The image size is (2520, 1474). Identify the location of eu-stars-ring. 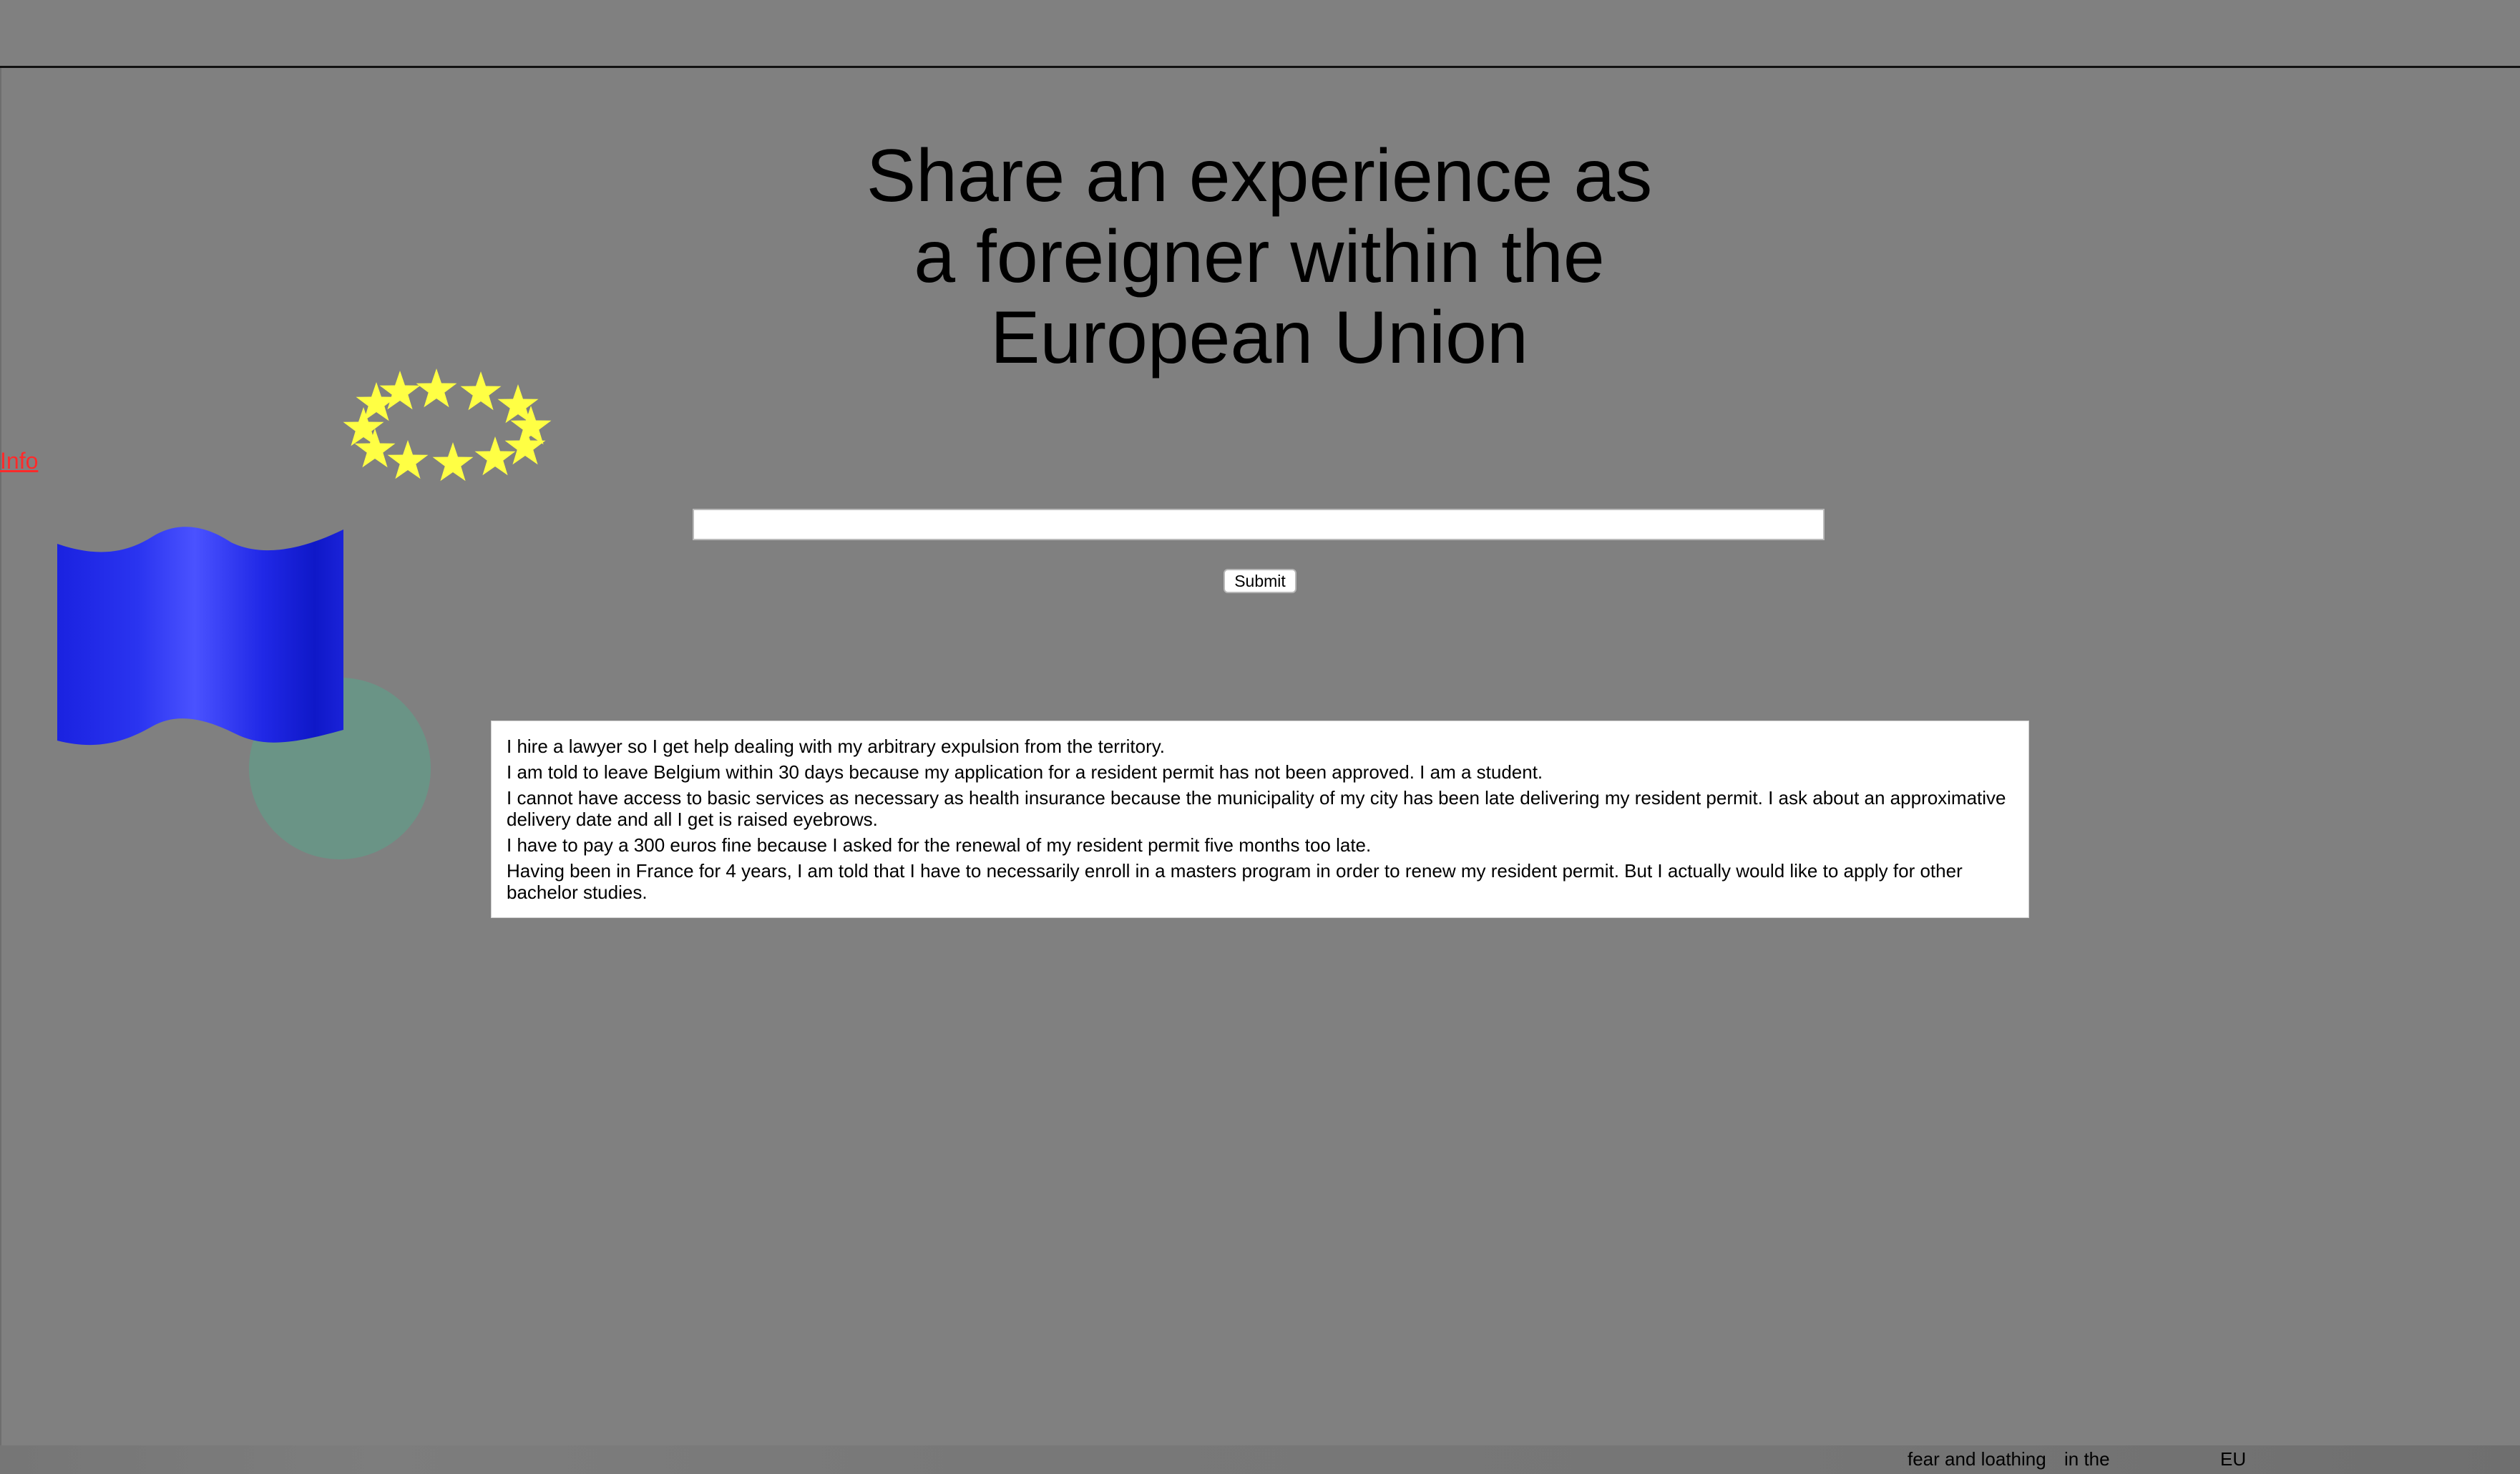
(447, 425).